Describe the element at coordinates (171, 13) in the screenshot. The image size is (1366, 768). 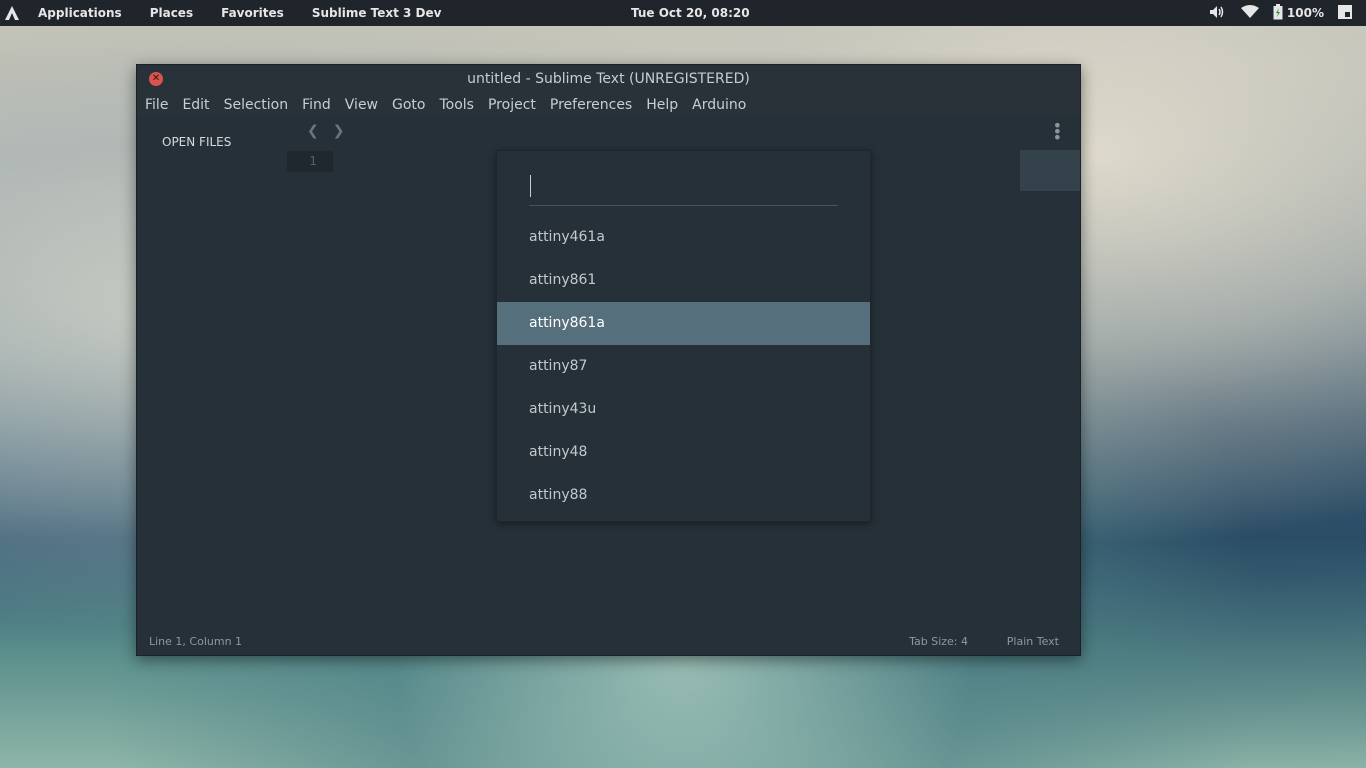
I see `panel-places: Places` at that location.